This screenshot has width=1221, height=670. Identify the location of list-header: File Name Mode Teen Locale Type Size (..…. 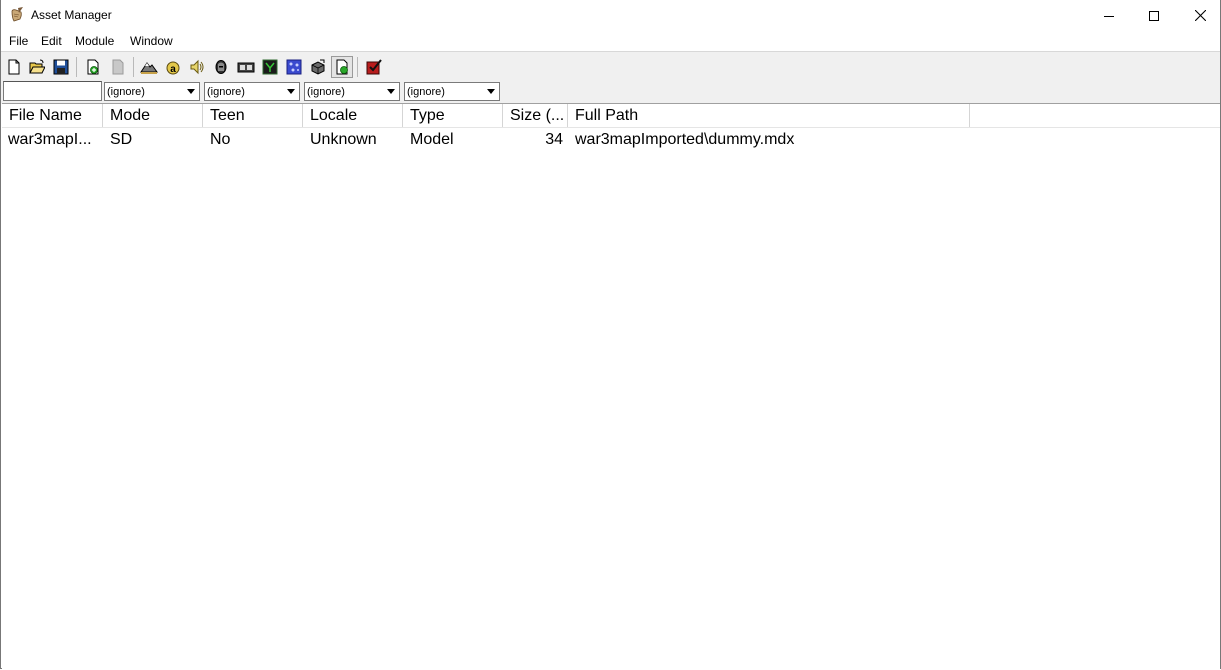
(611, 116).